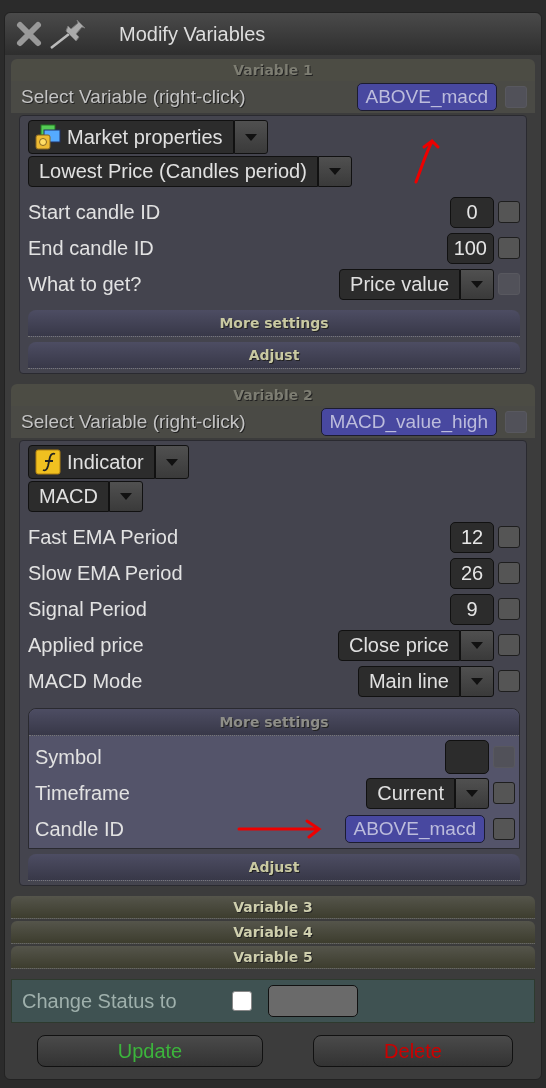 The width and height of the screenshot is (546, 1088). I want to click on variable-field: MACD_value_high, so click(408, 422).